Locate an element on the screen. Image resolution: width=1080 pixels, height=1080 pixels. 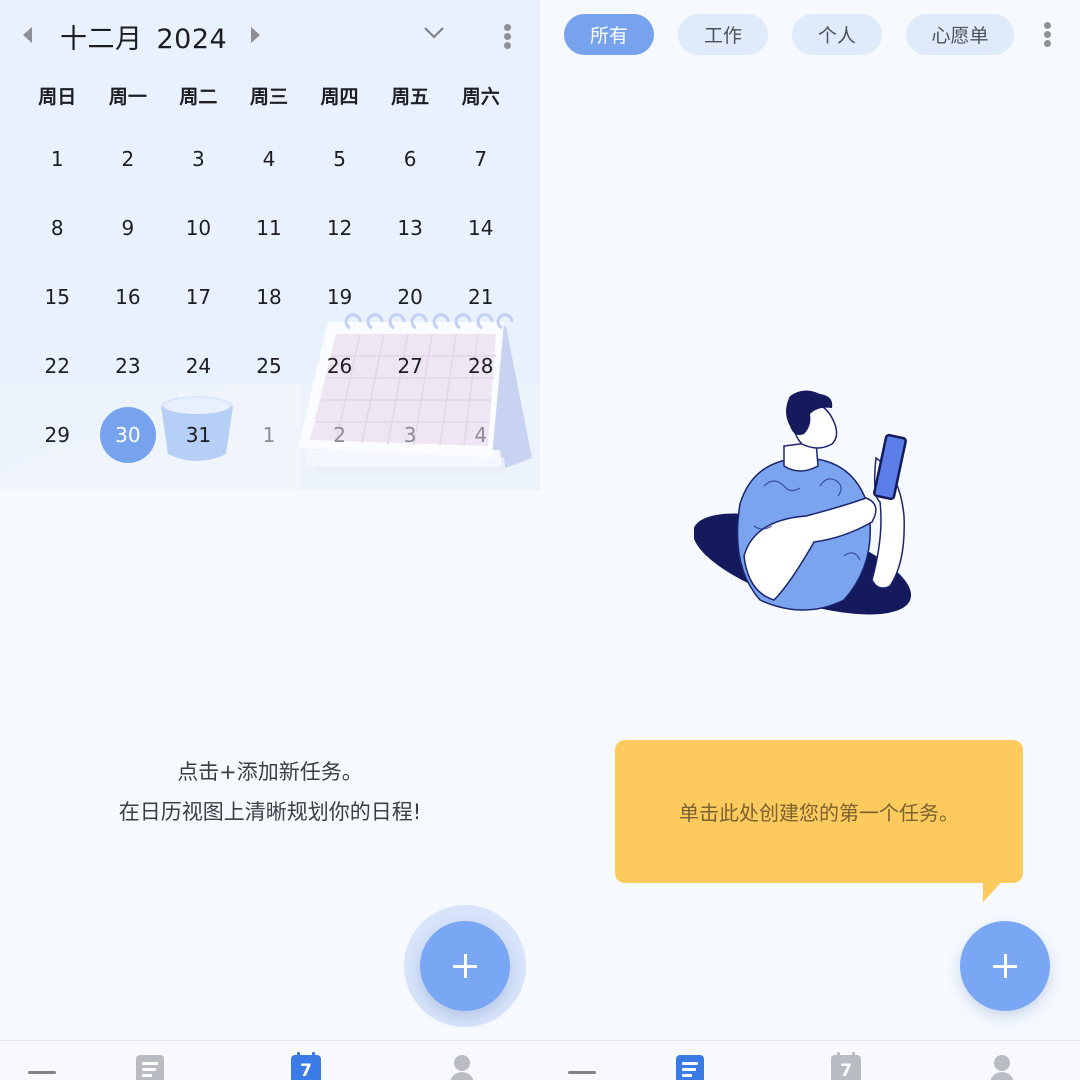
calendar-day: 15 is located at coordinates (57, 296).